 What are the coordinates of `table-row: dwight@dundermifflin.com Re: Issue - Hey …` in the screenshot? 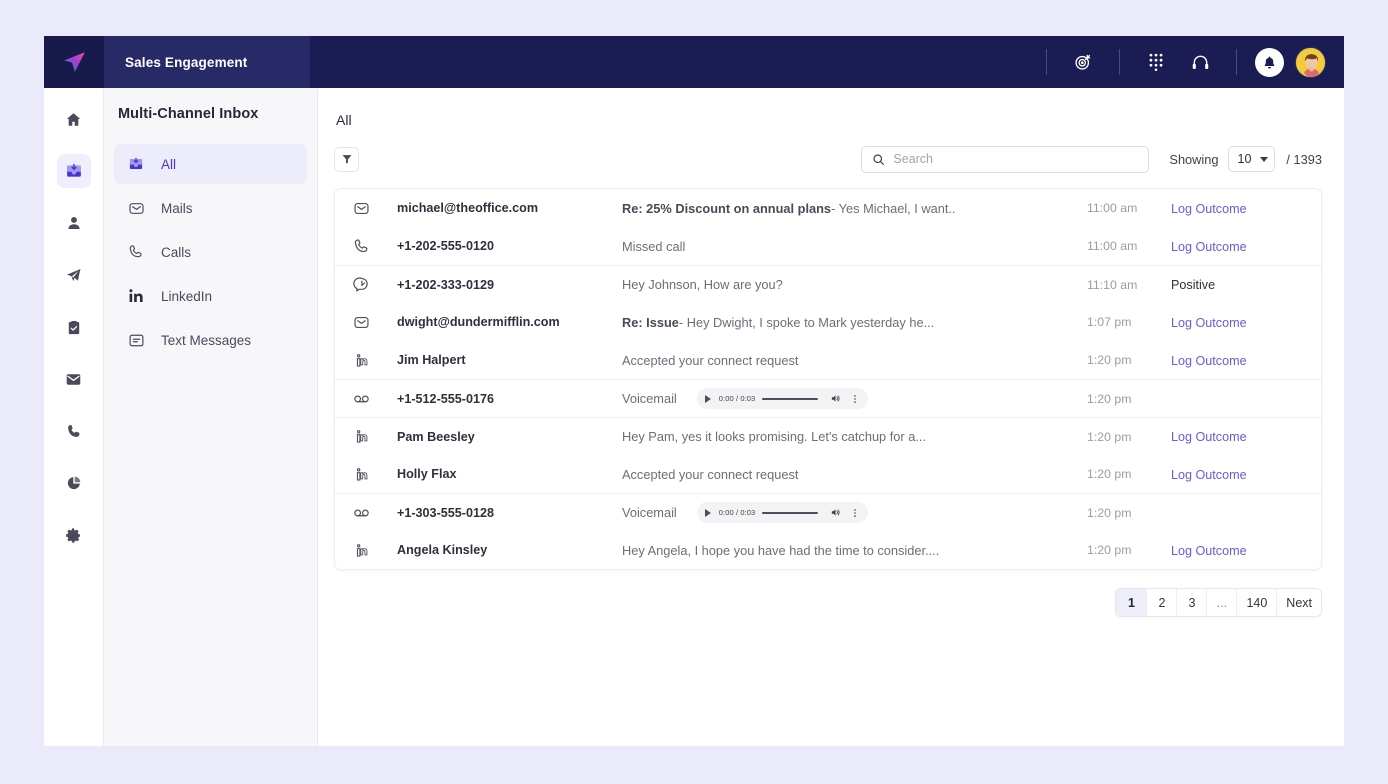 It's located at (828, 322).